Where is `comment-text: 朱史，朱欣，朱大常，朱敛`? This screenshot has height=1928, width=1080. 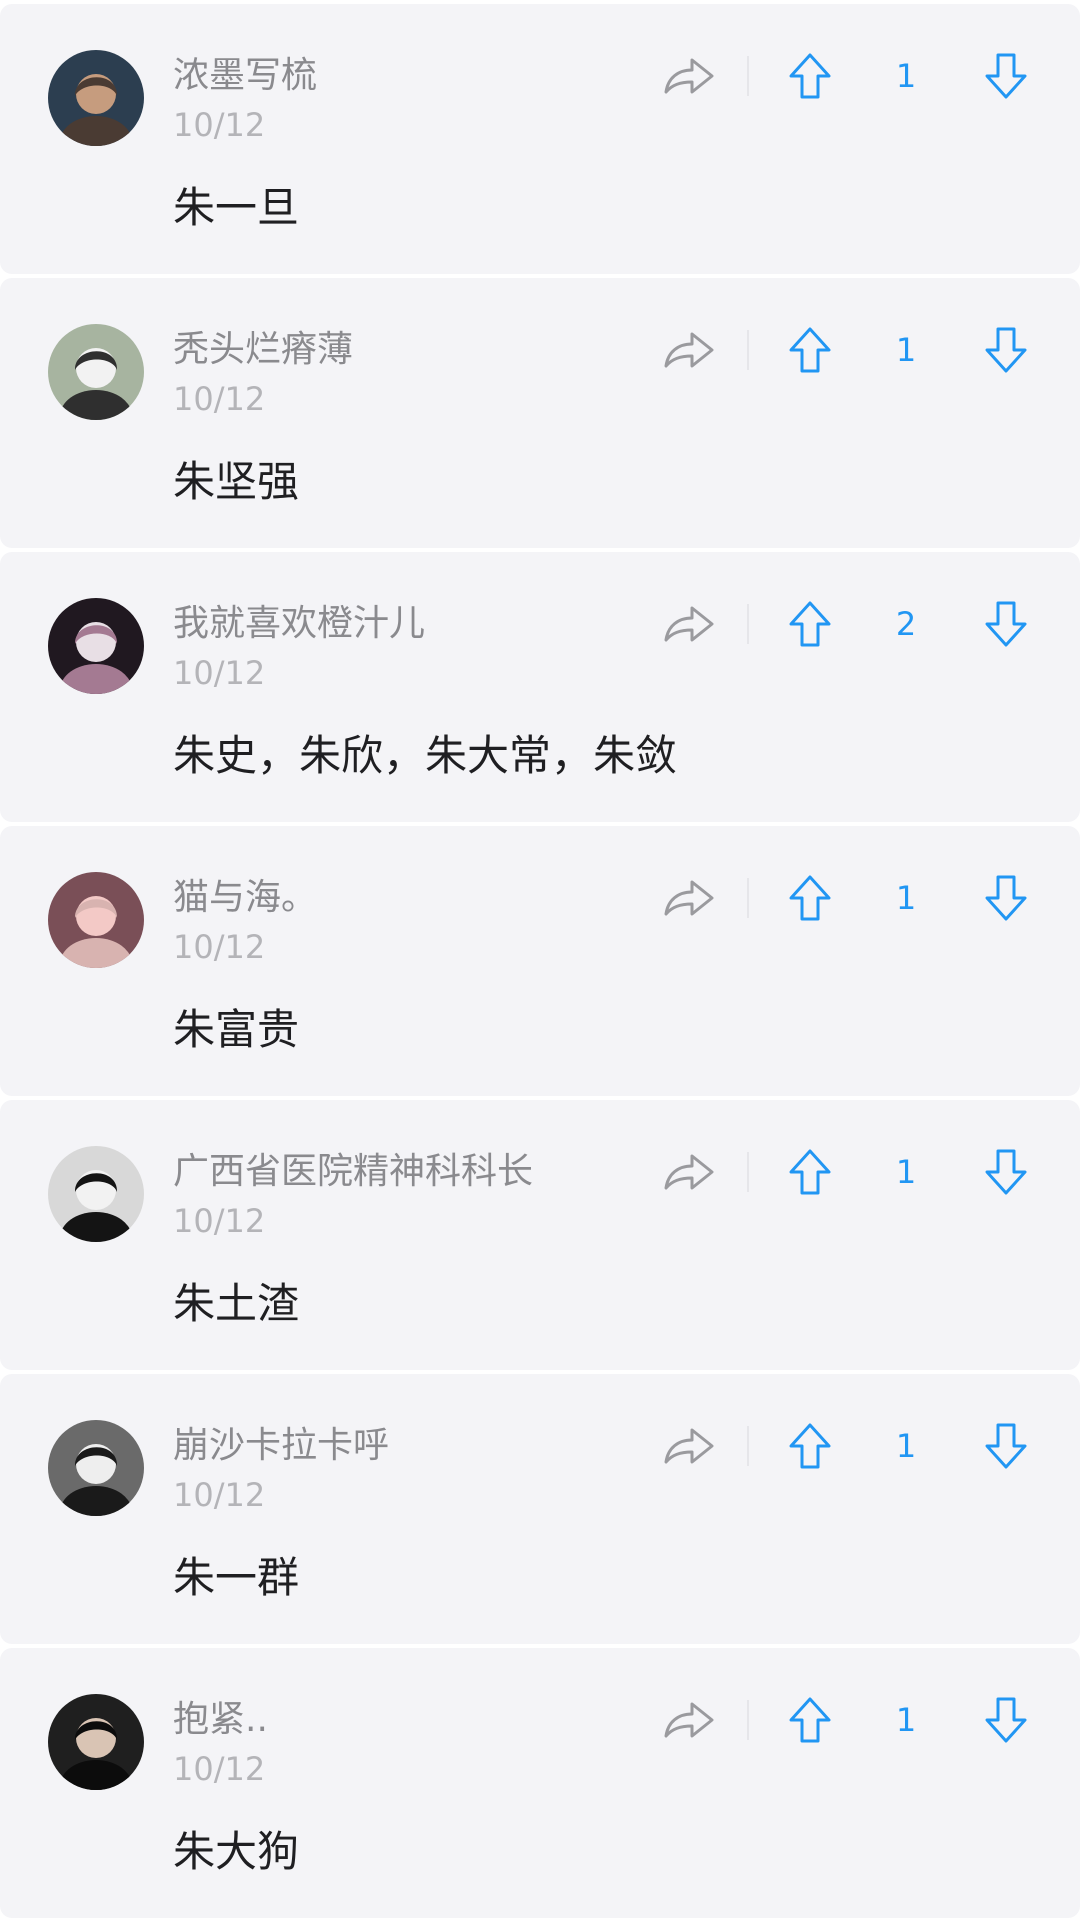
comment-text: 朱史，朱欣，朱大常，朱敛 is located at coordinates (425, 755).